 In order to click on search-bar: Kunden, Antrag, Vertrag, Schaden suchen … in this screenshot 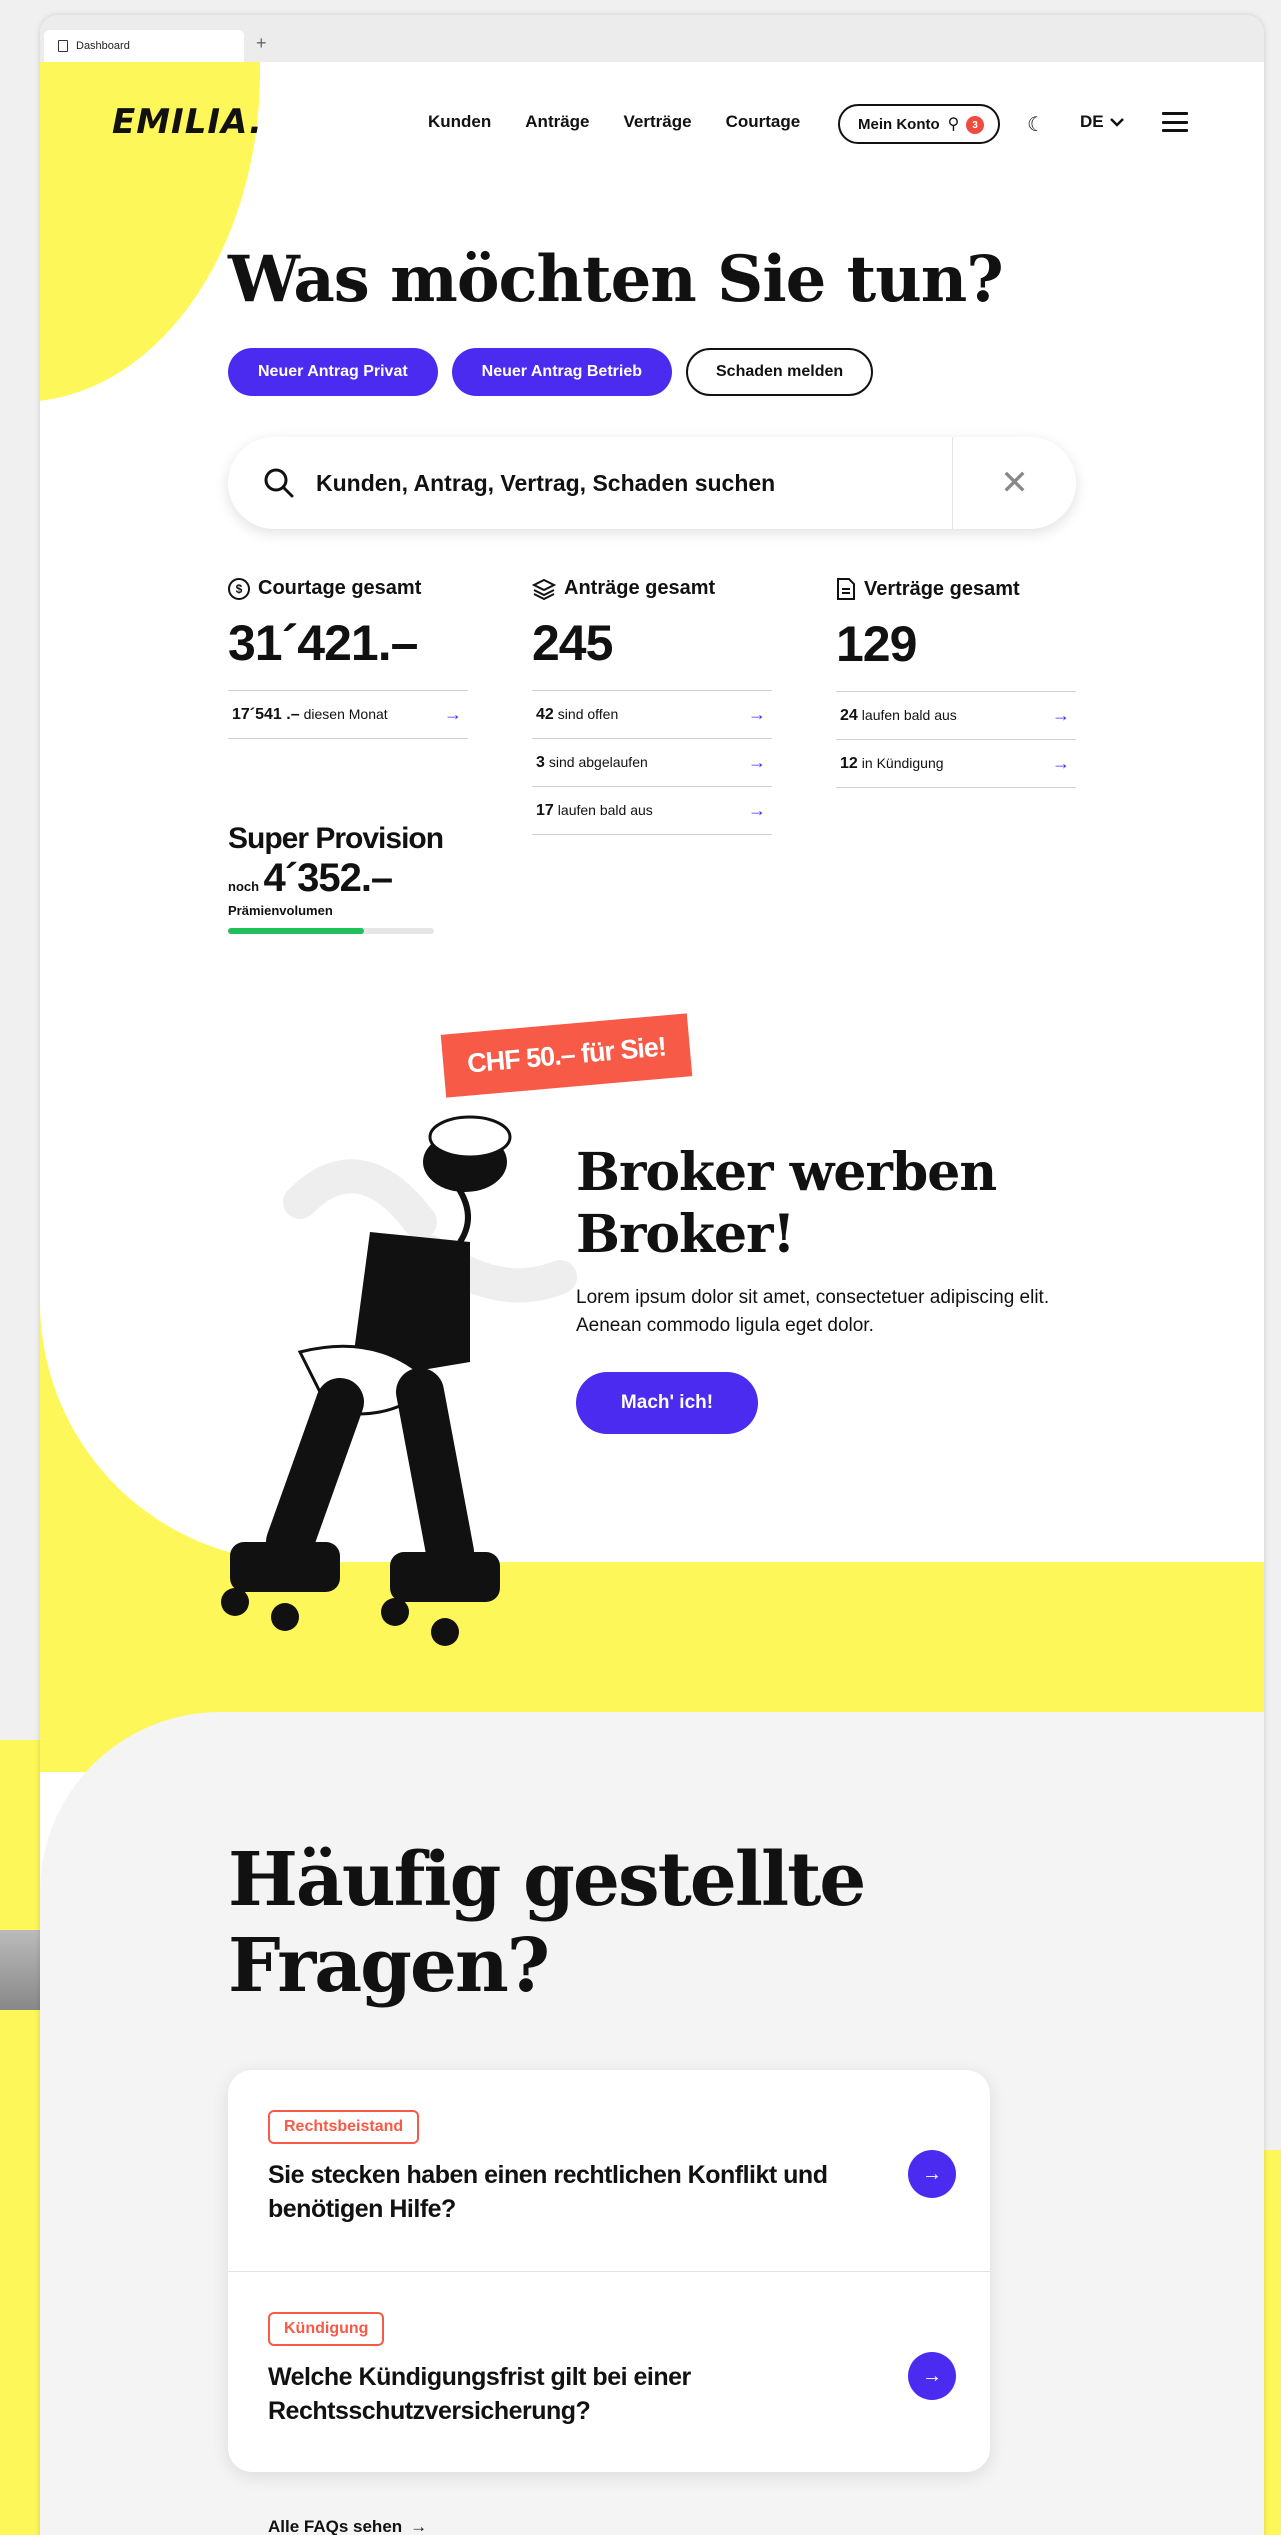, I will do `click(652, 483)`.